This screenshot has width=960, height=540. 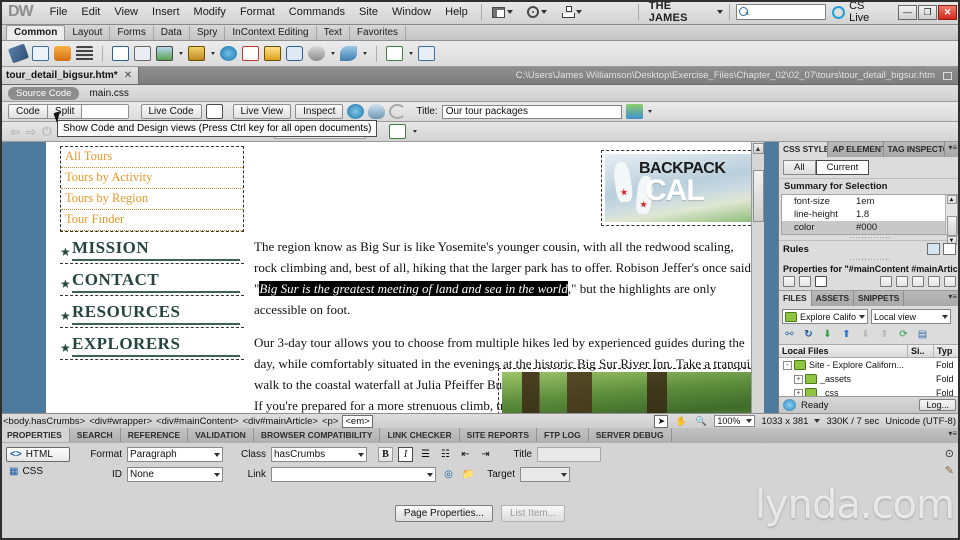 I want to click on images-icon, so click(x=164, y=53).